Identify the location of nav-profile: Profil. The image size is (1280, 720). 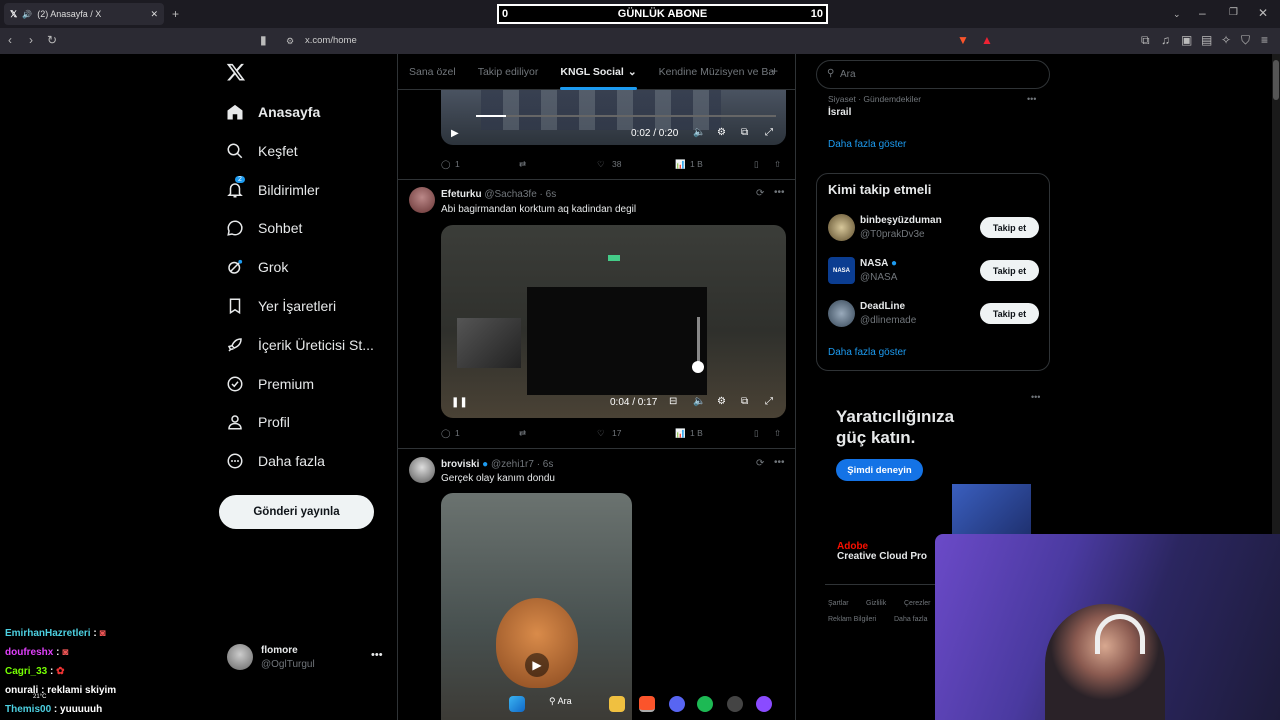
(258, 422).